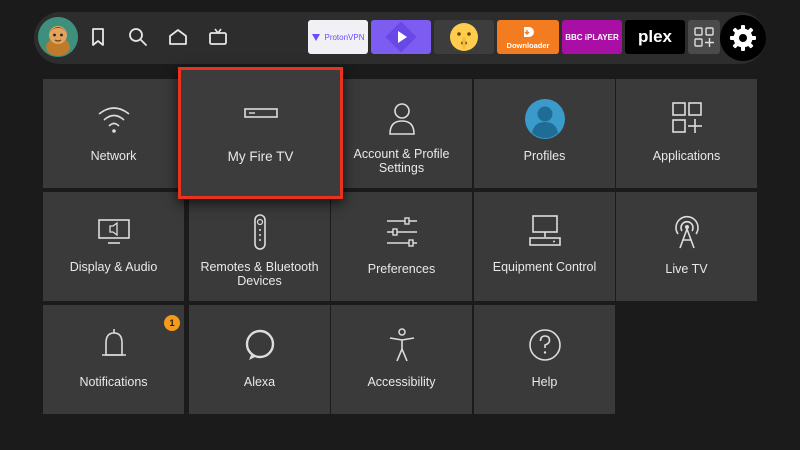 The height and width of the screenshot is (450, 800). What do you see at coordinates (401, 232) in the screenshot?
I see `sliders-icon` at bounding box center [401, 232].